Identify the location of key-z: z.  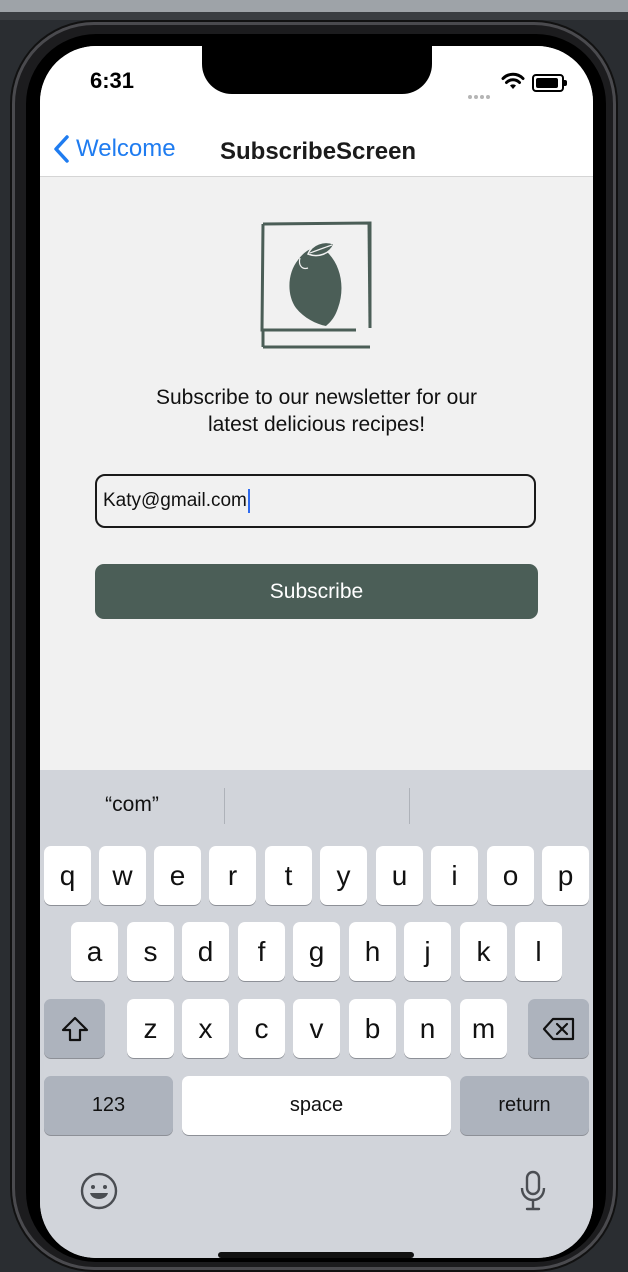
(150, 1028).